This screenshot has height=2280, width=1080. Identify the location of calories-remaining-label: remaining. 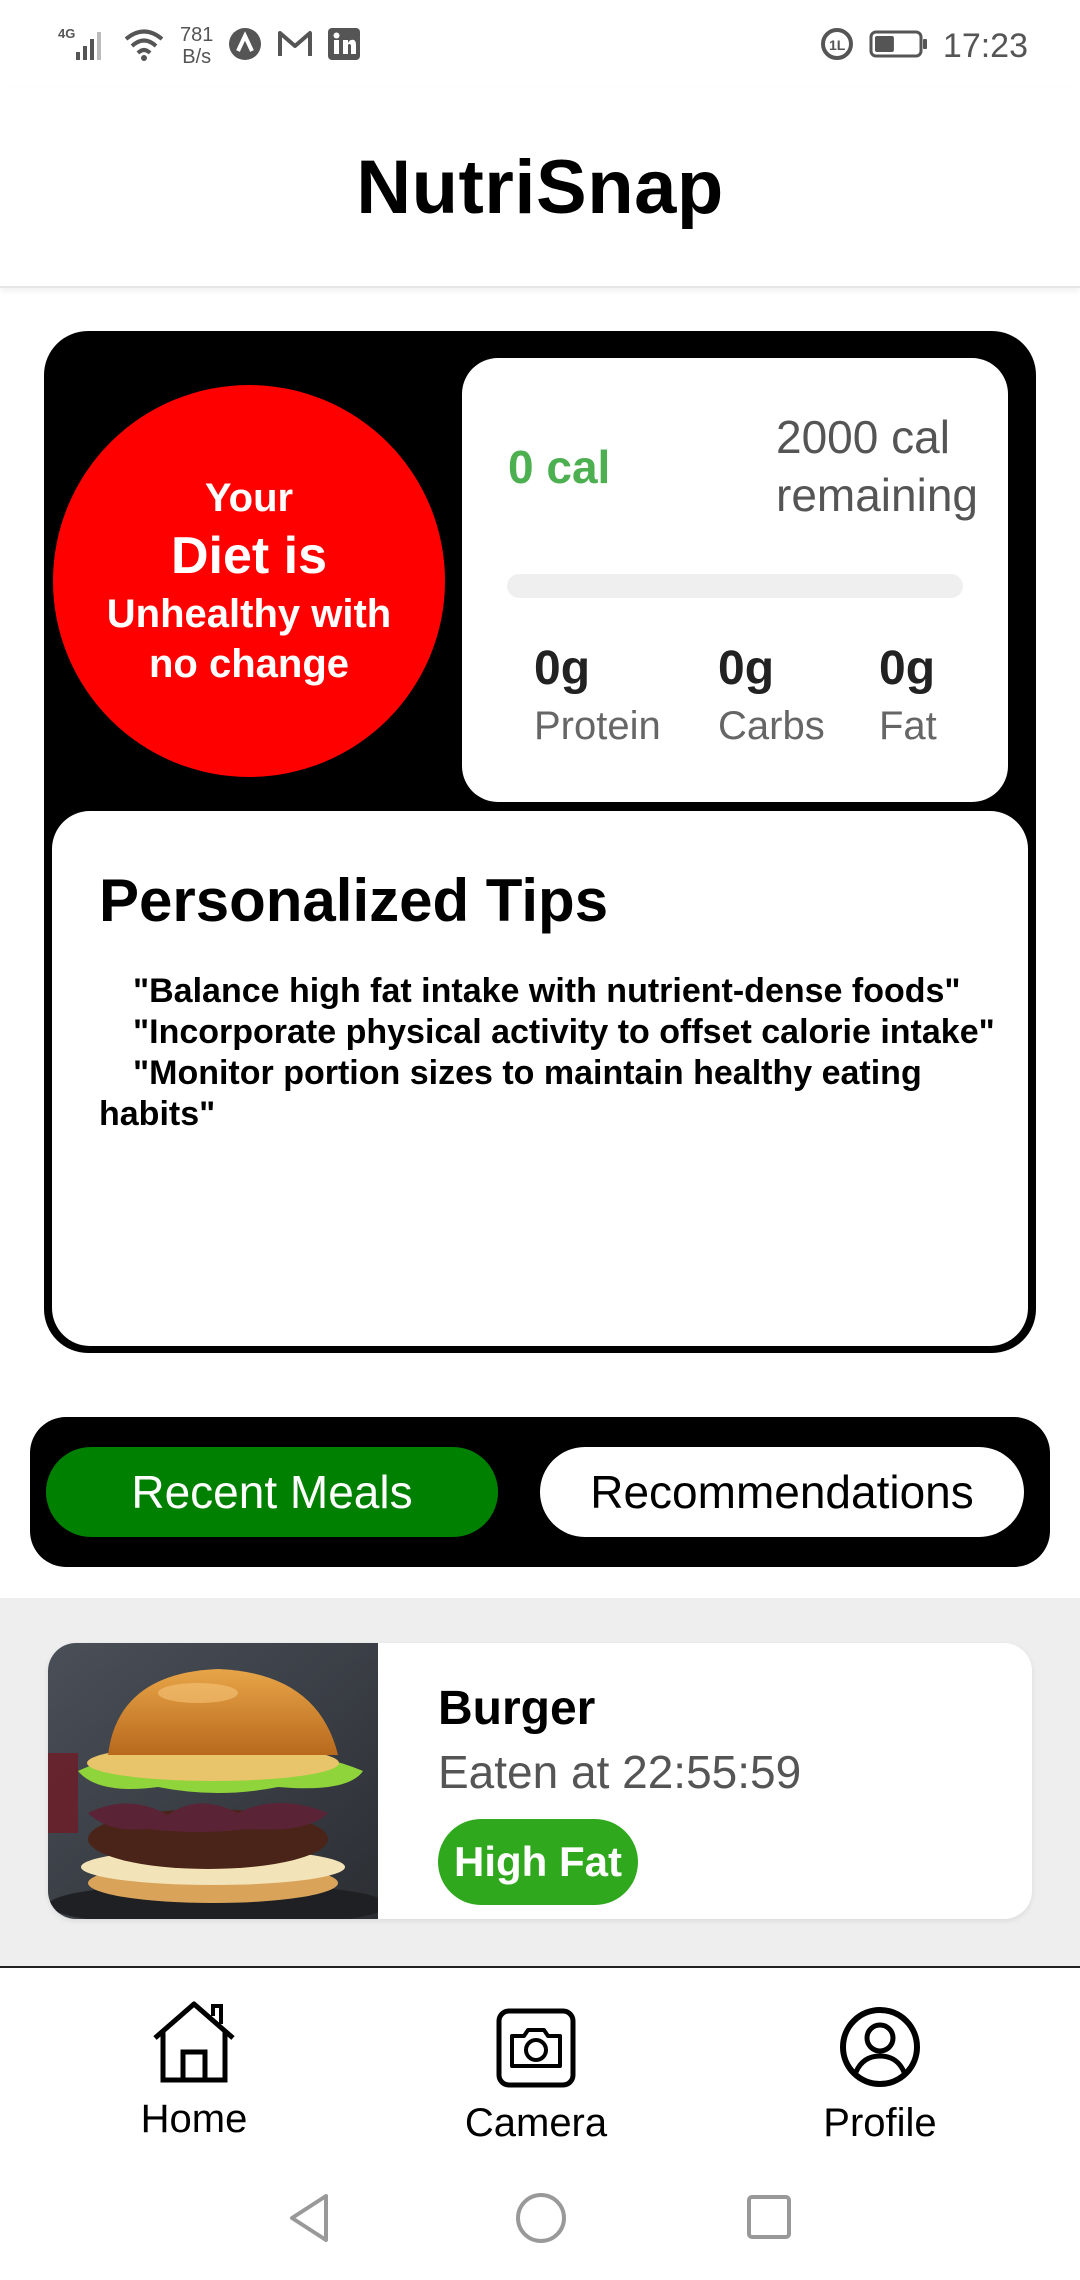
(877, 495).